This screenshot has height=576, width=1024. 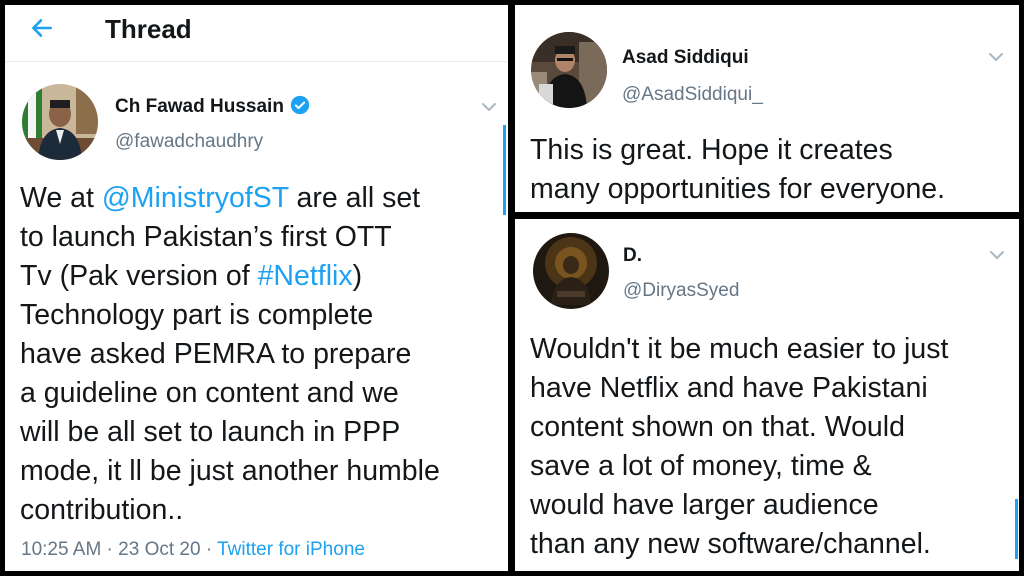 What do you see at coordinates (729, 388) in the screenshot?
I see `tweet-line: have Netflix and have Pakistani` at bounding box center [729, 388].